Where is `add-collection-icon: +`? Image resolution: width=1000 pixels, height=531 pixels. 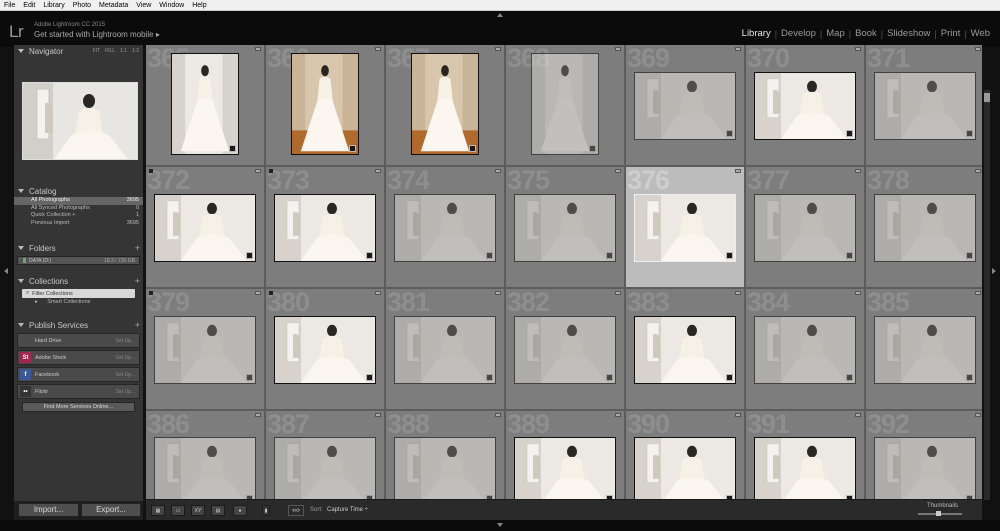
add-collection-icon: + is located at coordinates (137, 281).